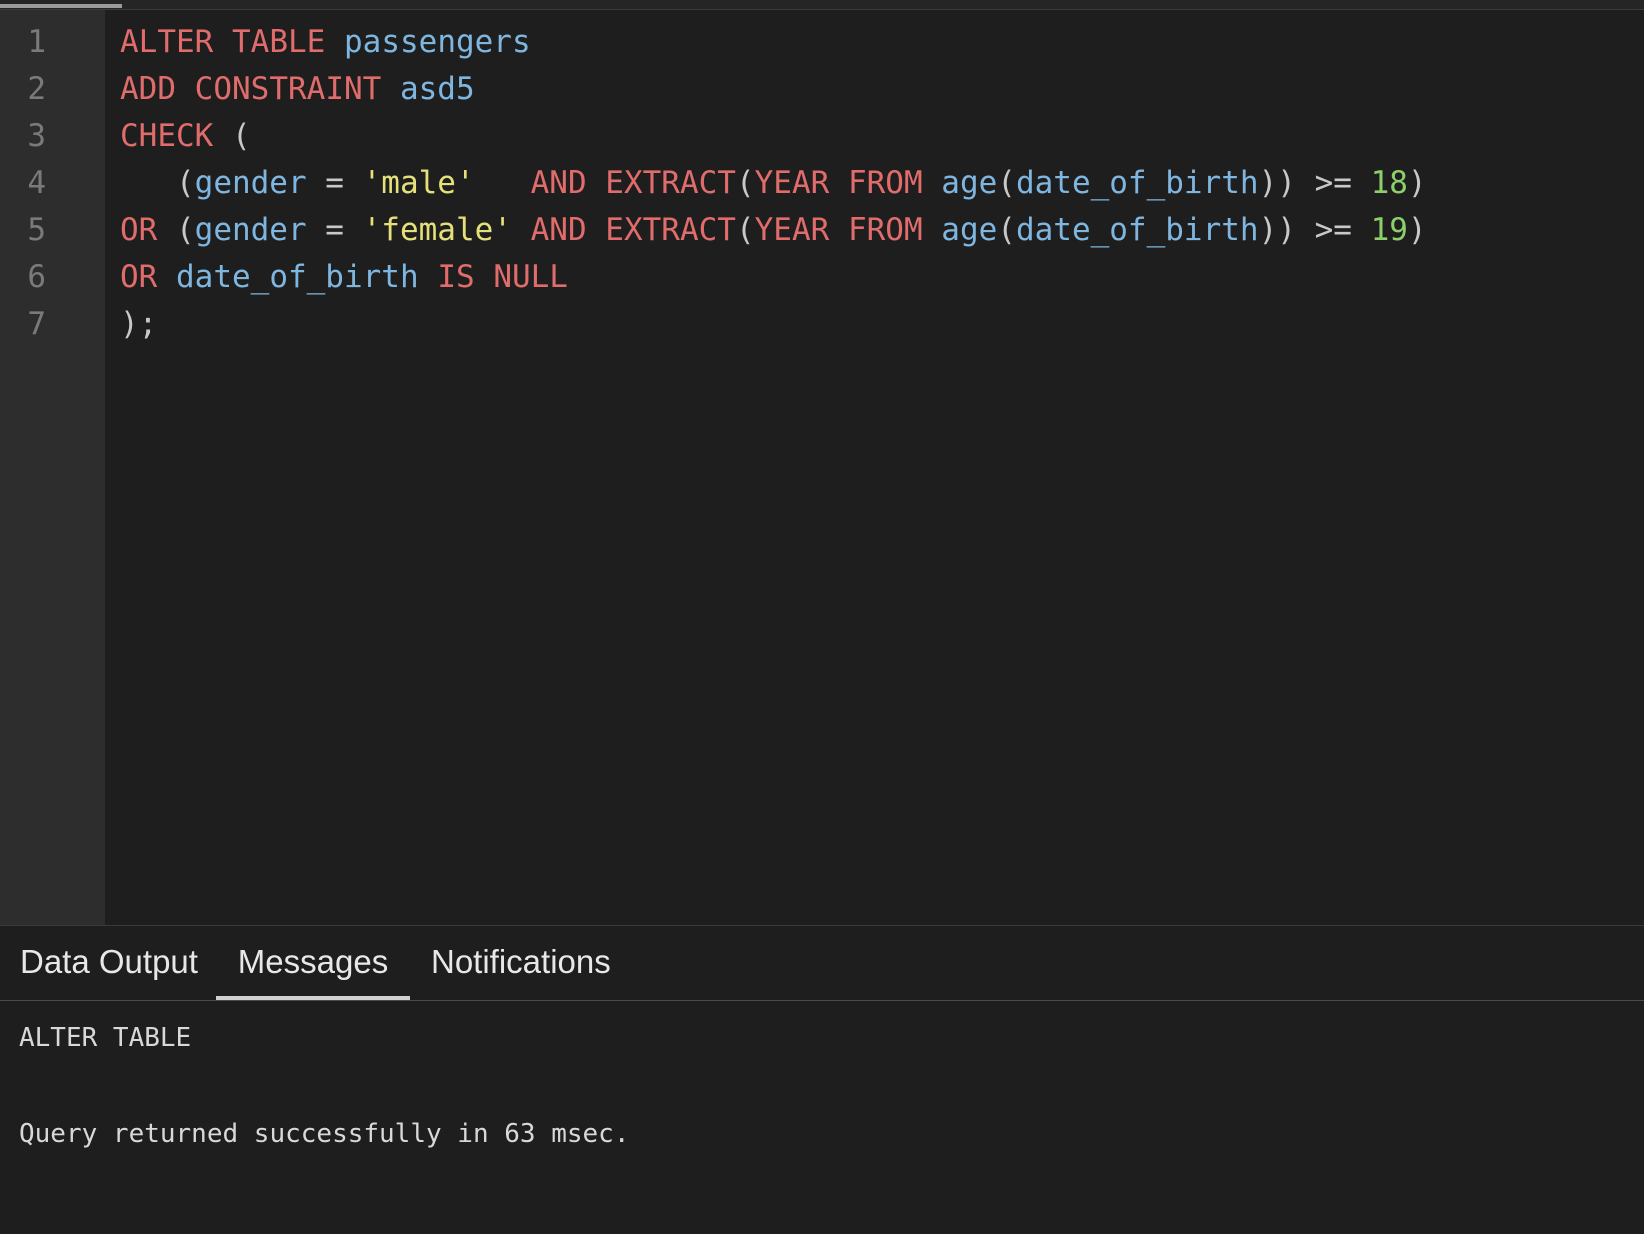 The image size is (1644, 1234). I want to click on line-number: 7, so click(36, 324).